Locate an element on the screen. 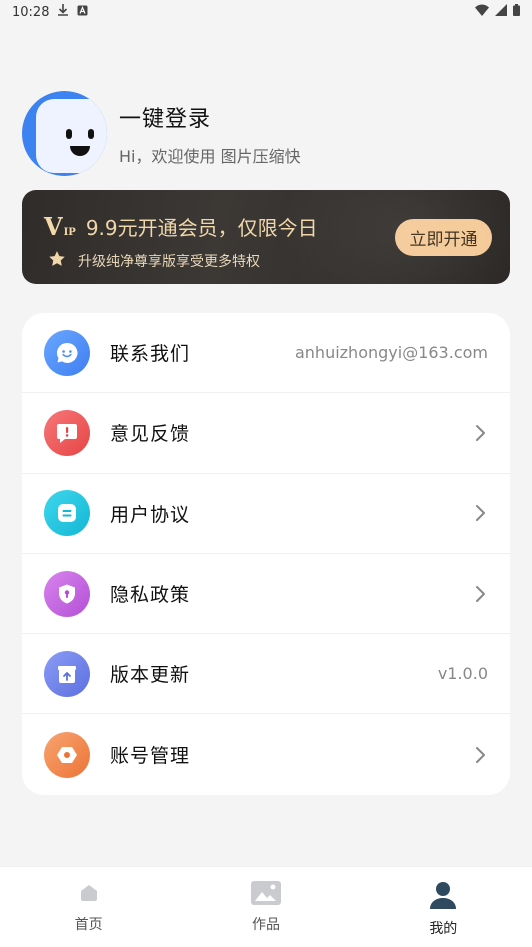  vip-title: 9.9元开通会员，仅限今日 is located at coordinates (201, 228).